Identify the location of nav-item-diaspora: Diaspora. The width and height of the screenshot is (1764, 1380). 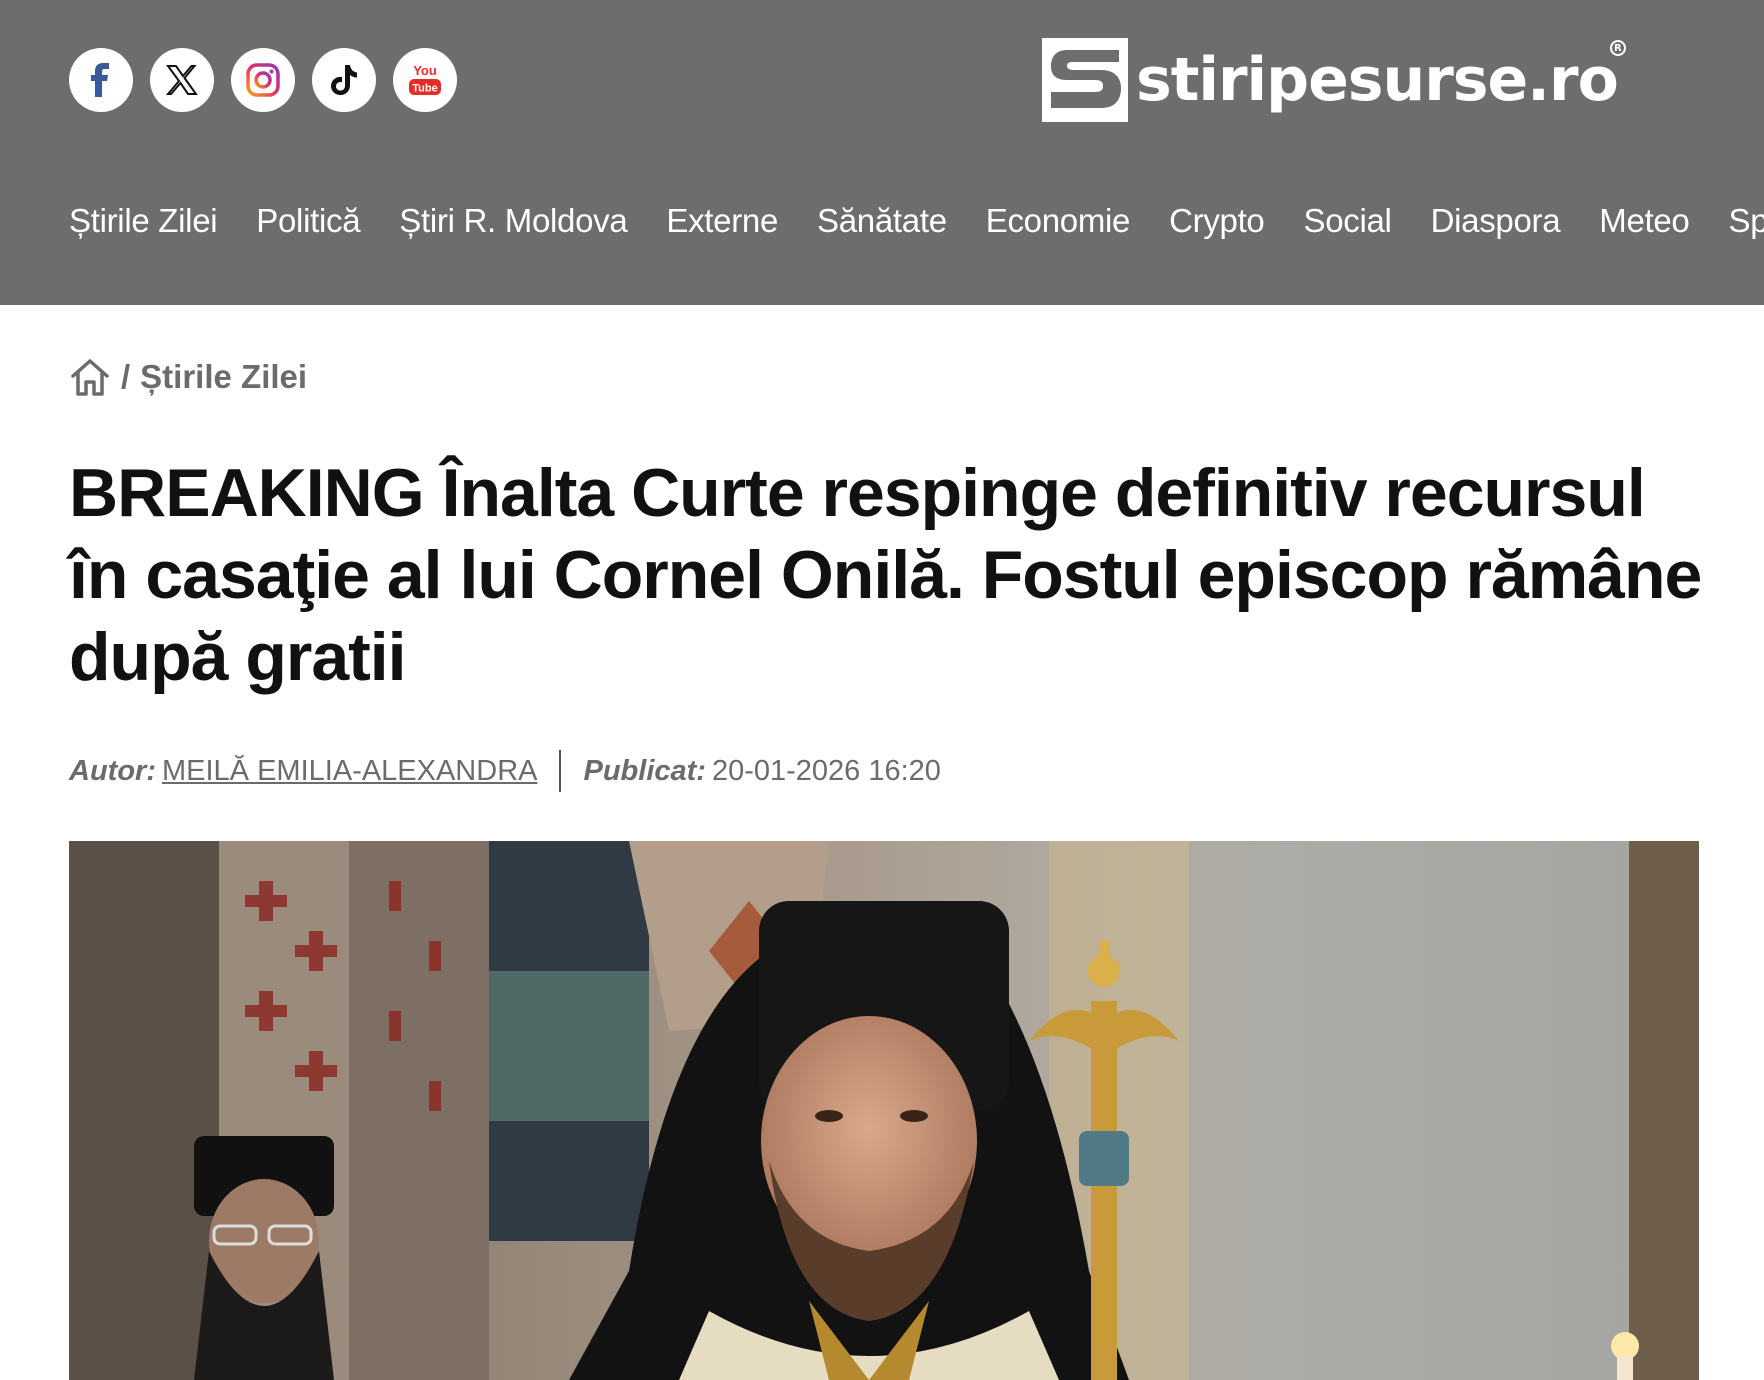
(1496, 221).